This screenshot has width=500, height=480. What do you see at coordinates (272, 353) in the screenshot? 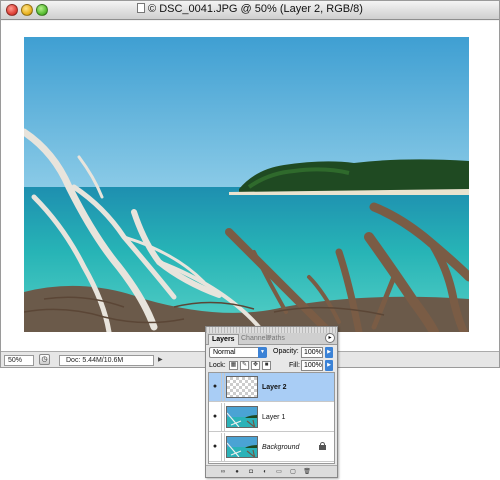
I see `blend-opacity-row: Normal ▼ Opacity: 100% ▶` at bounding box center [272, 353].